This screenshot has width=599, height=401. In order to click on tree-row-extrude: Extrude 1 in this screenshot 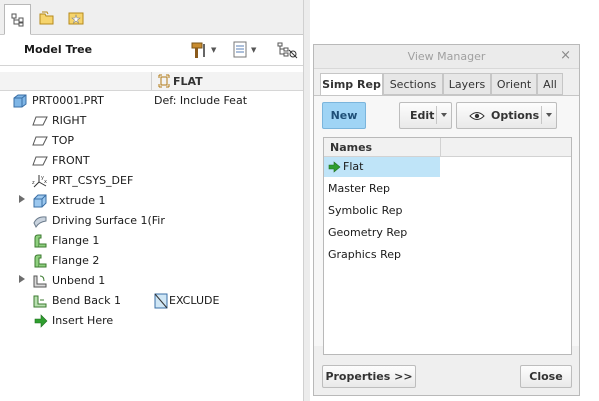, I will do `click(151, 201)`.